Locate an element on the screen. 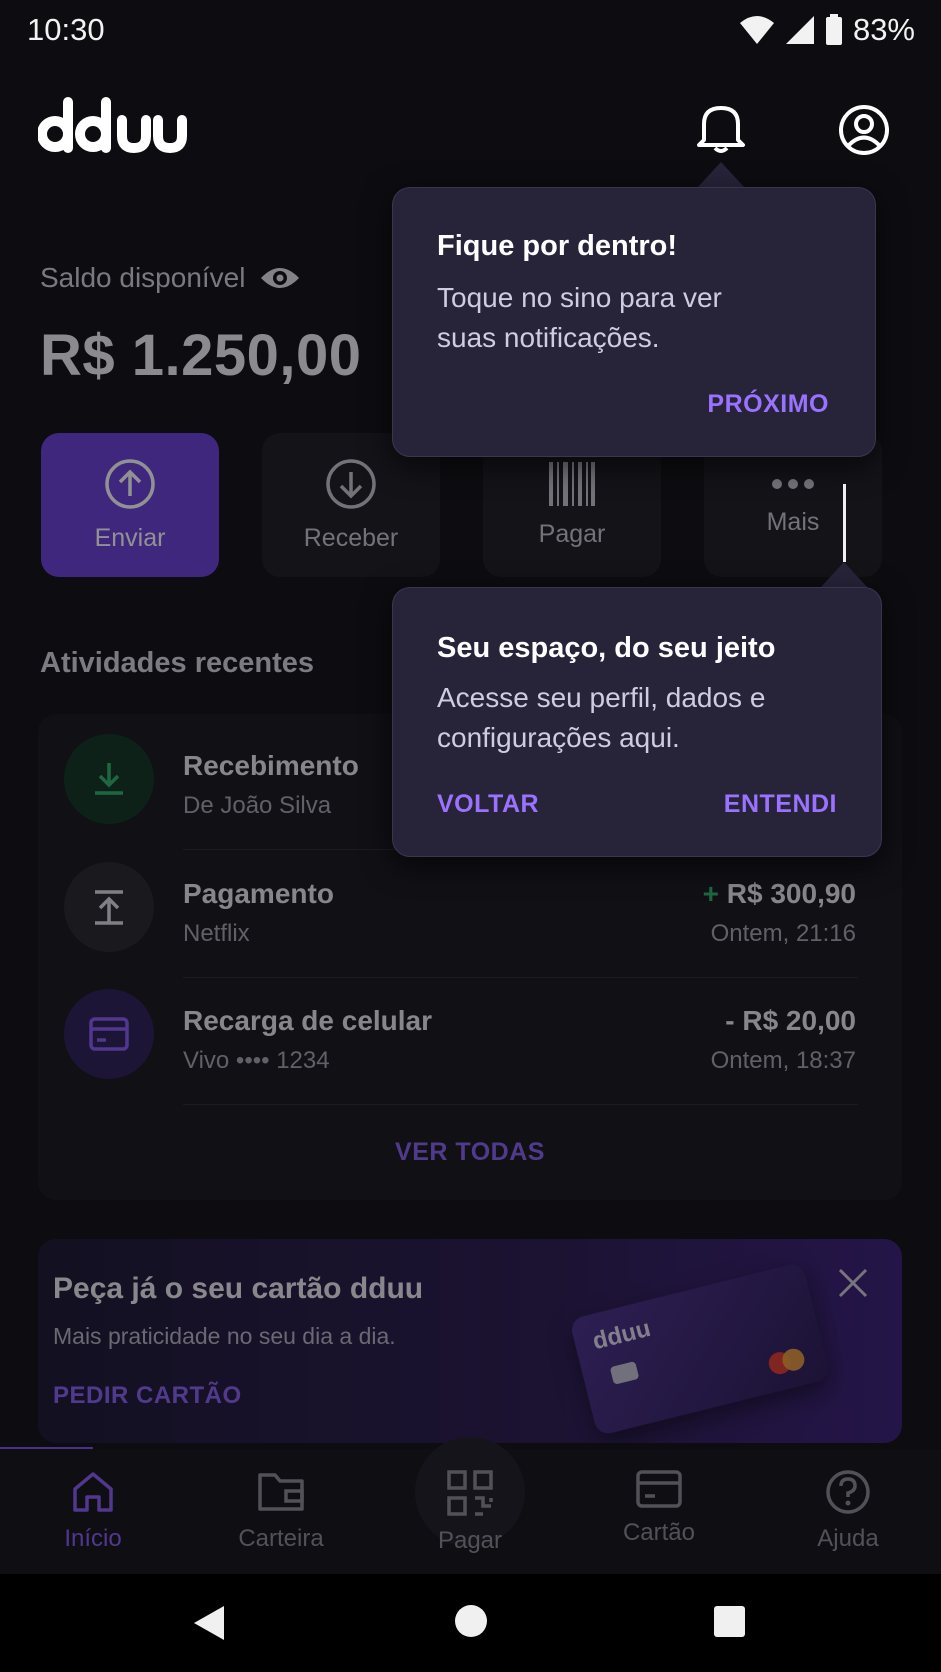 The height and width of the screenshot is (1672, 941). barcode-icon is located at coordinates (572, 483).